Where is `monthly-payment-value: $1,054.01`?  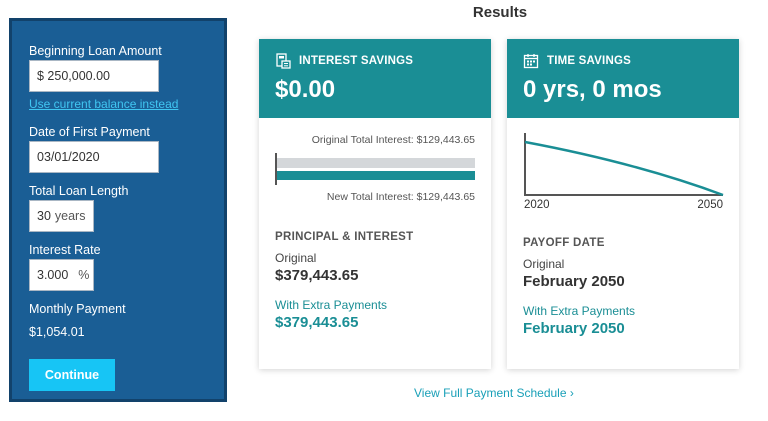
monthly-payment-value: $1,054.01 is located at coordinates (57, 332).